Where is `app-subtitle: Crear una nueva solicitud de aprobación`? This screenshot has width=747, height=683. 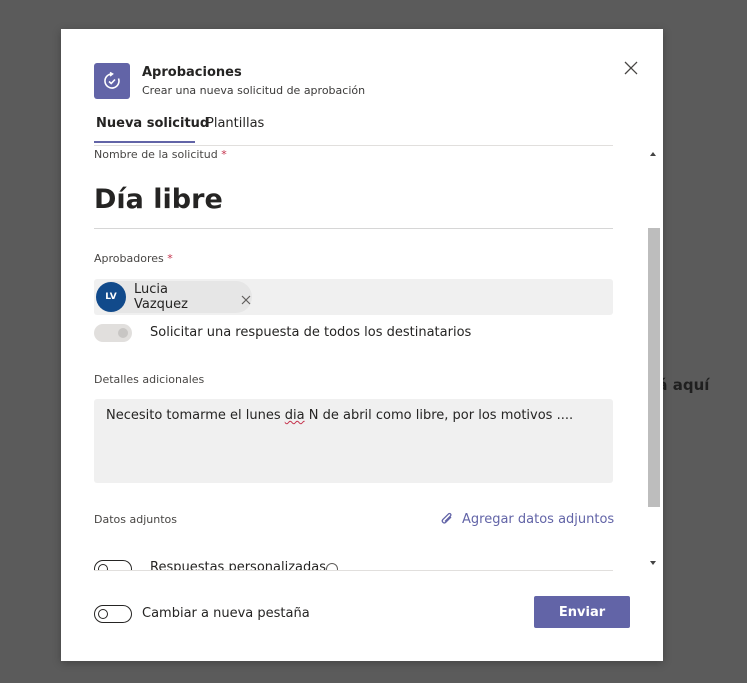 app-subtitle: Crear una nueva solicitud de aprobación is located at coordinates (254, 90).